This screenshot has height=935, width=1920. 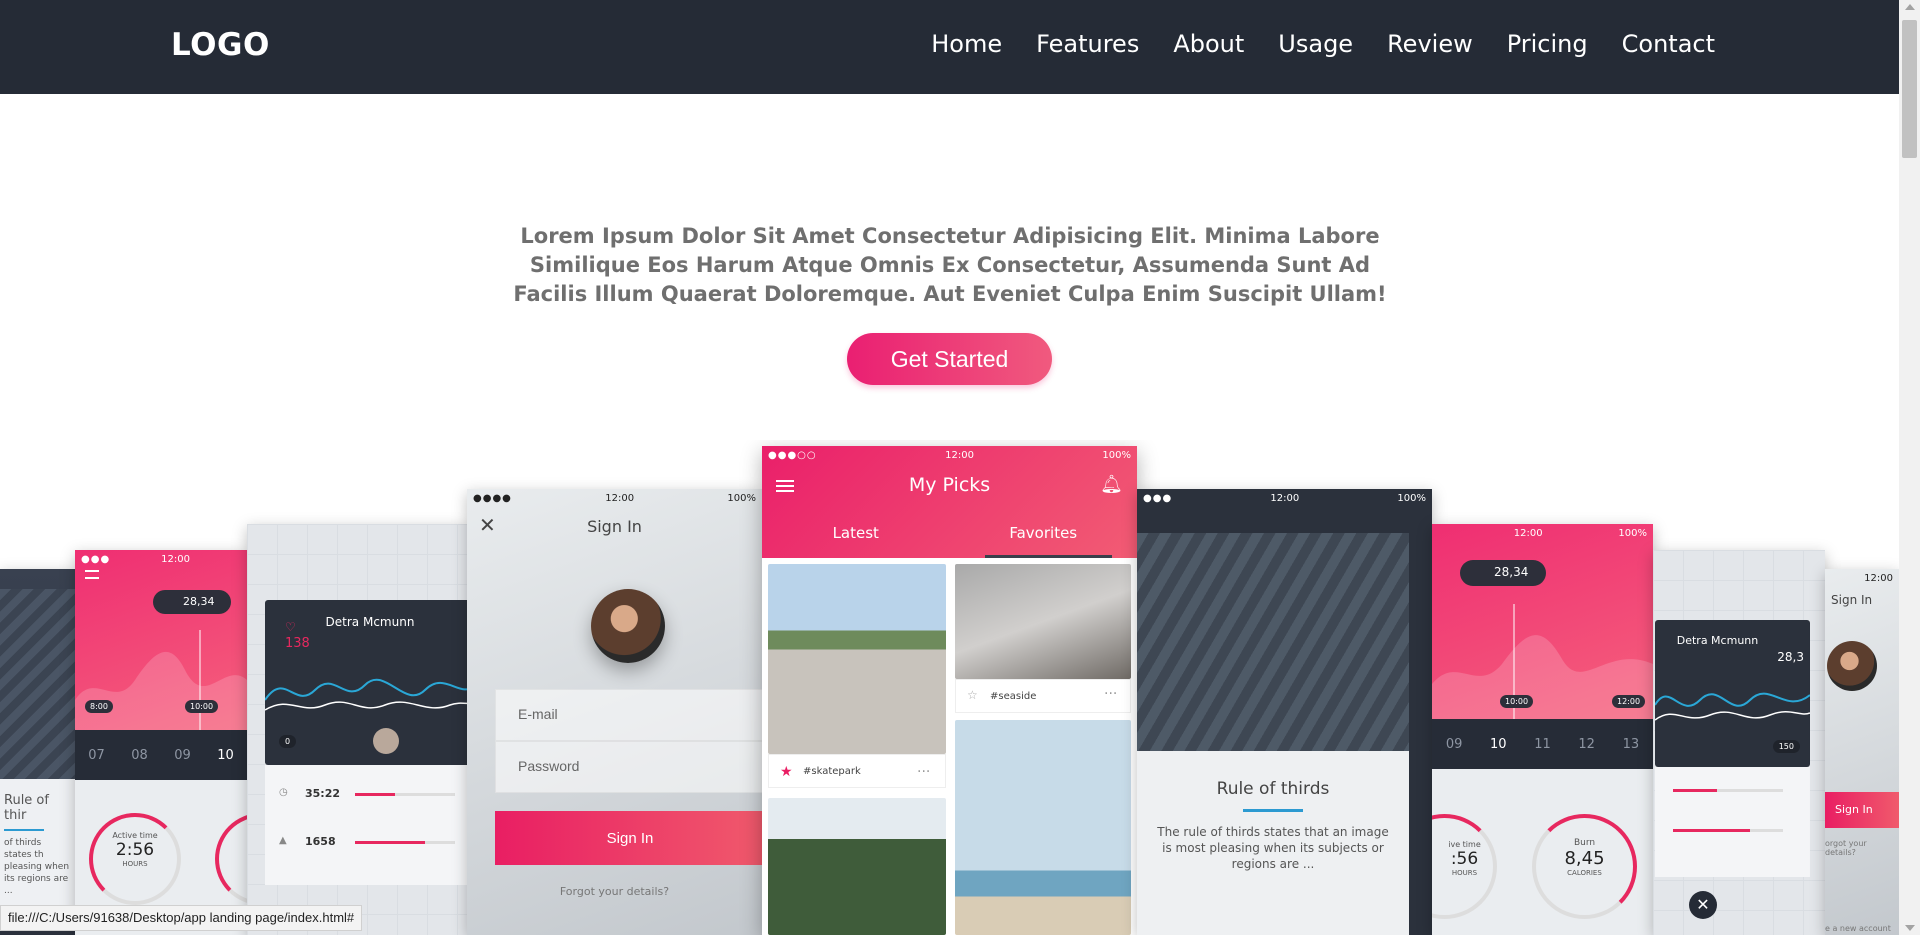 I want to click on time-start: 10:00, so click(x=1517, y=701).